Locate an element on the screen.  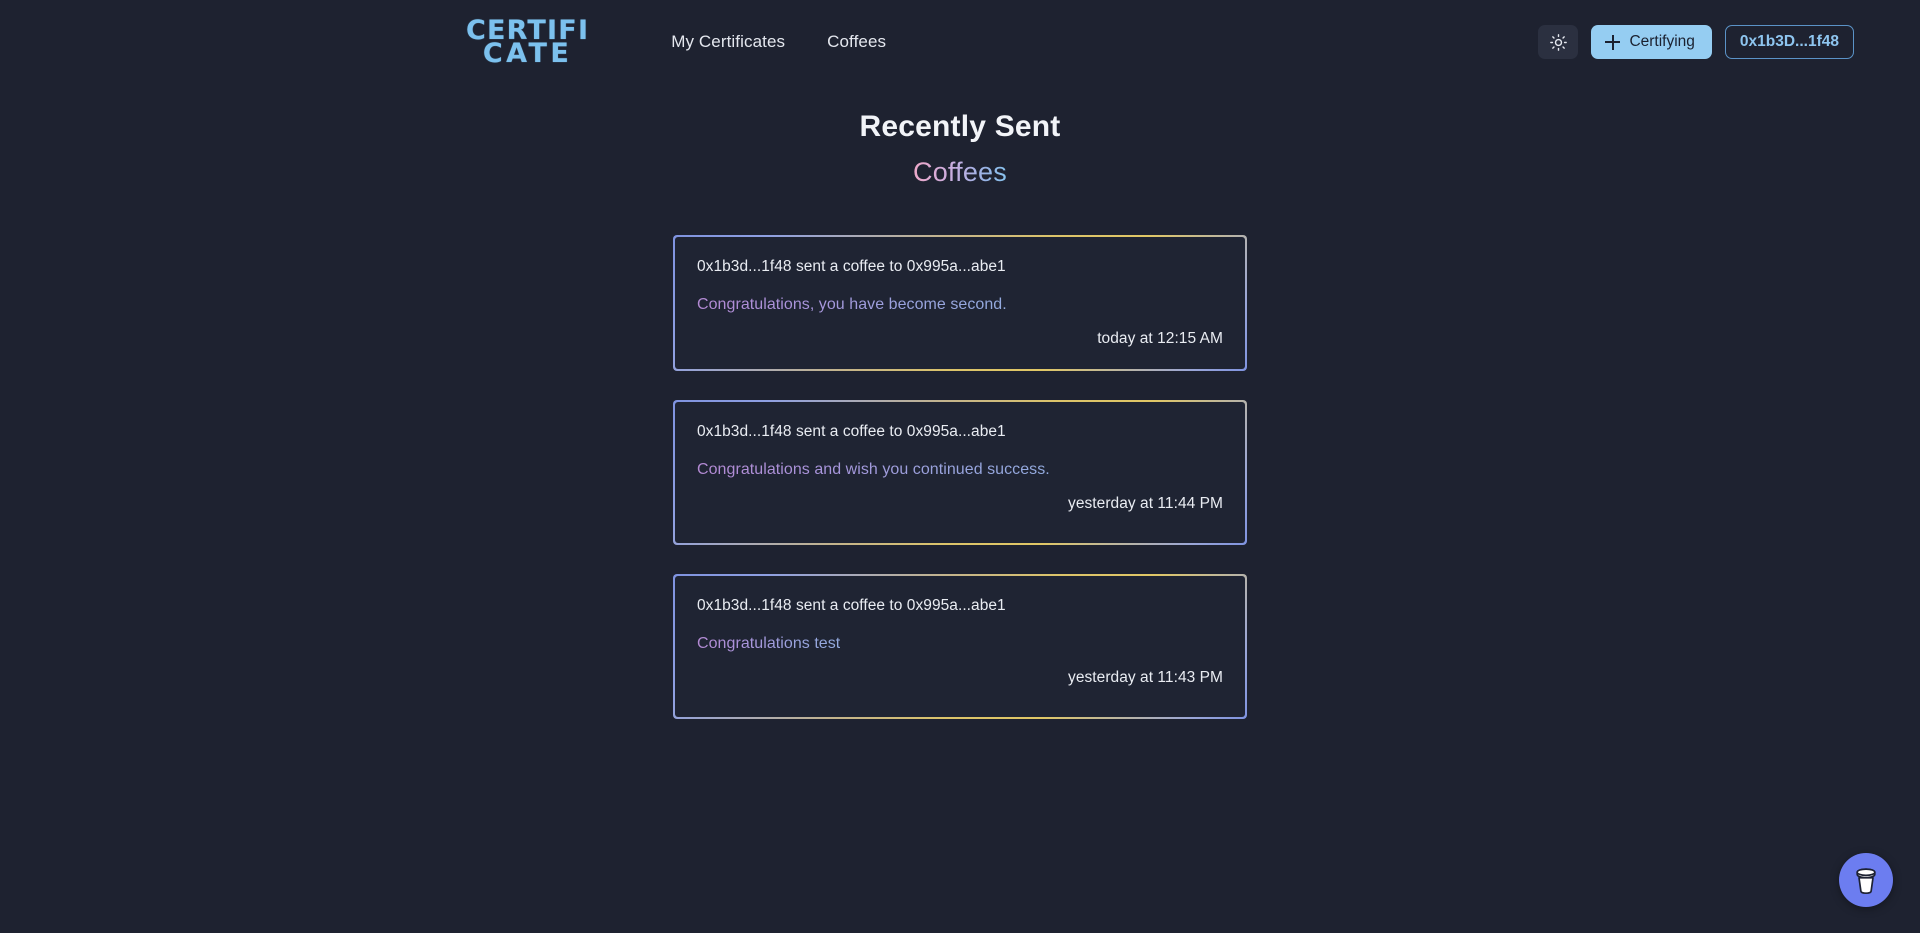
plus-icon is located at coordinates (1613, 42).